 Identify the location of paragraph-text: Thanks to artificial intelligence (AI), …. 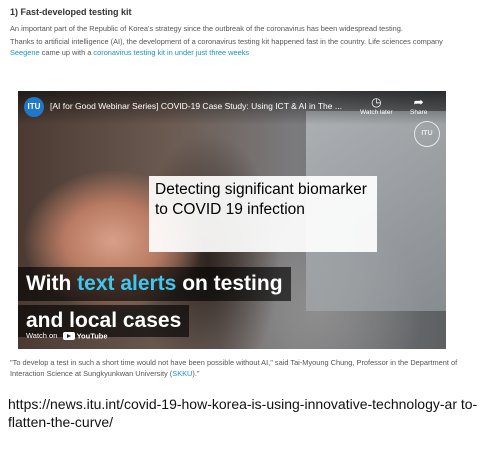
(226, 41).